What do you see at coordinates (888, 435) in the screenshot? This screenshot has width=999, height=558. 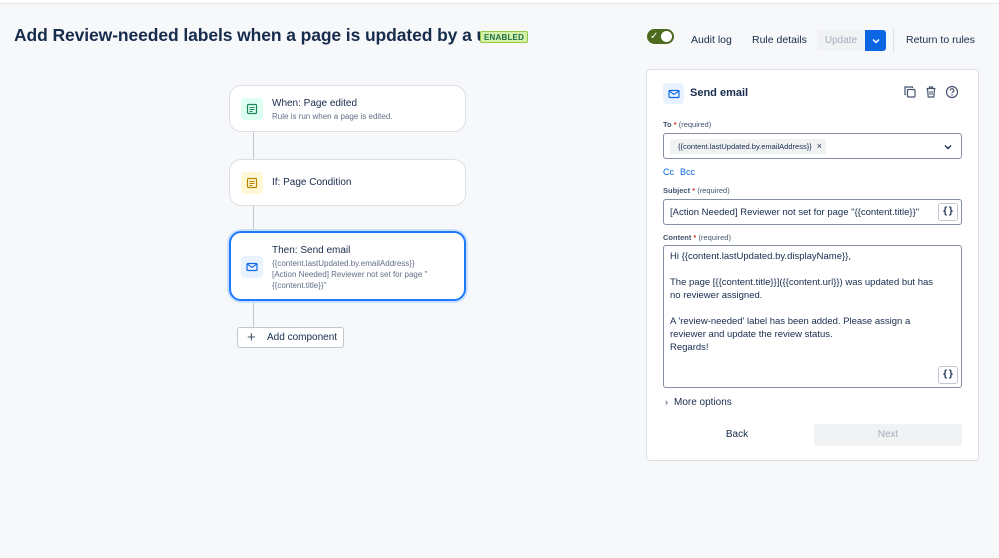 I see `next-button: Next` at bounding box center [888, 435].